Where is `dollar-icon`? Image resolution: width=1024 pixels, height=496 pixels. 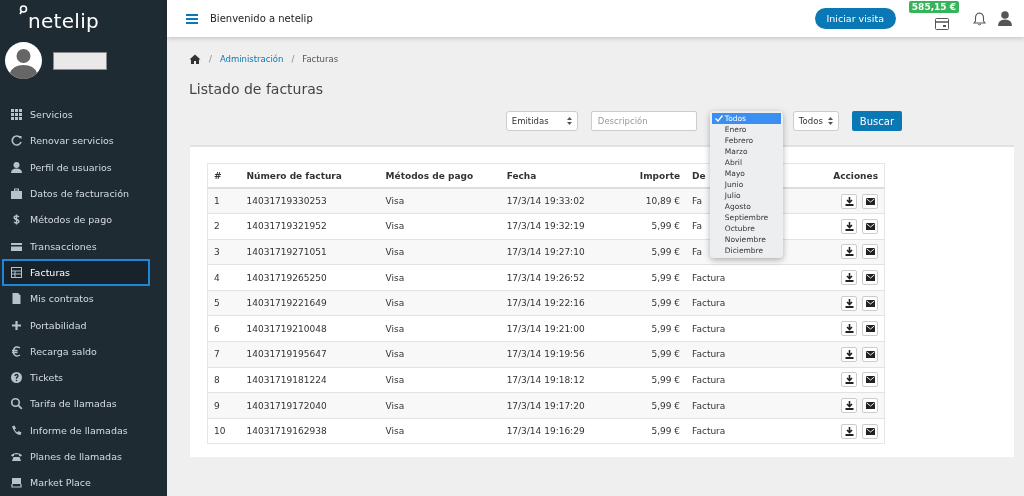 dollar-icon is located at coordinates (16, 220).